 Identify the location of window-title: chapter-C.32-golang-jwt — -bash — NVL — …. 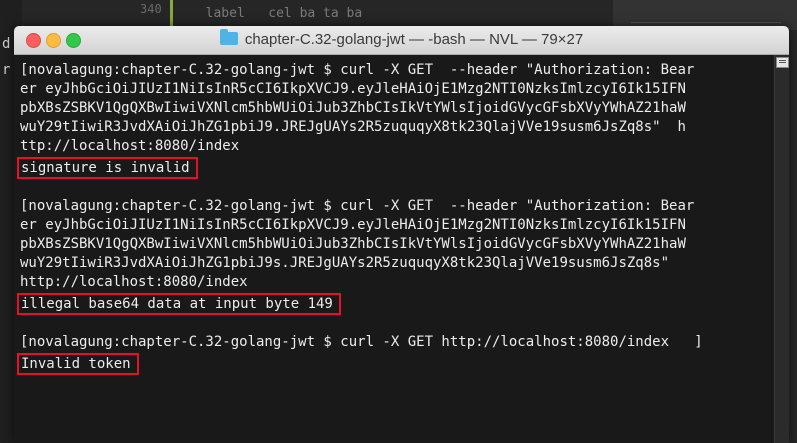
(414, 39).